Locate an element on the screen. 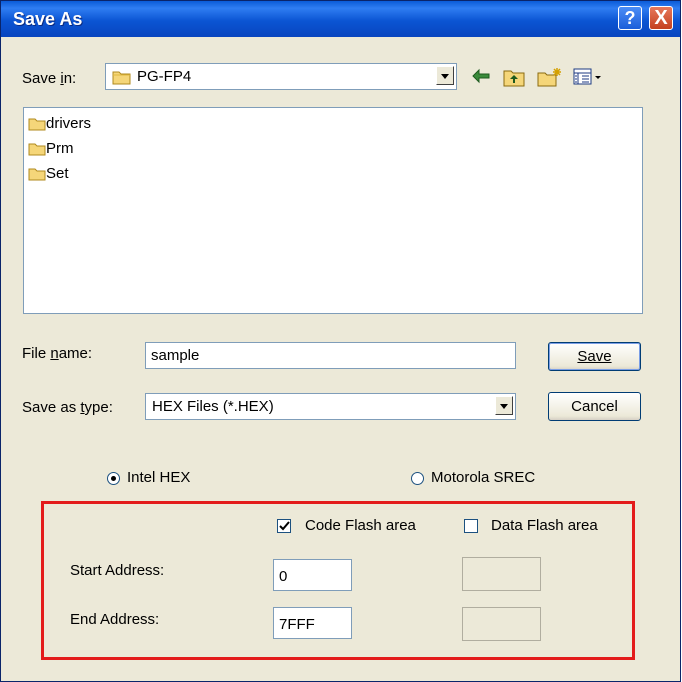  help-button: ? is located at coordinates (630, 18).